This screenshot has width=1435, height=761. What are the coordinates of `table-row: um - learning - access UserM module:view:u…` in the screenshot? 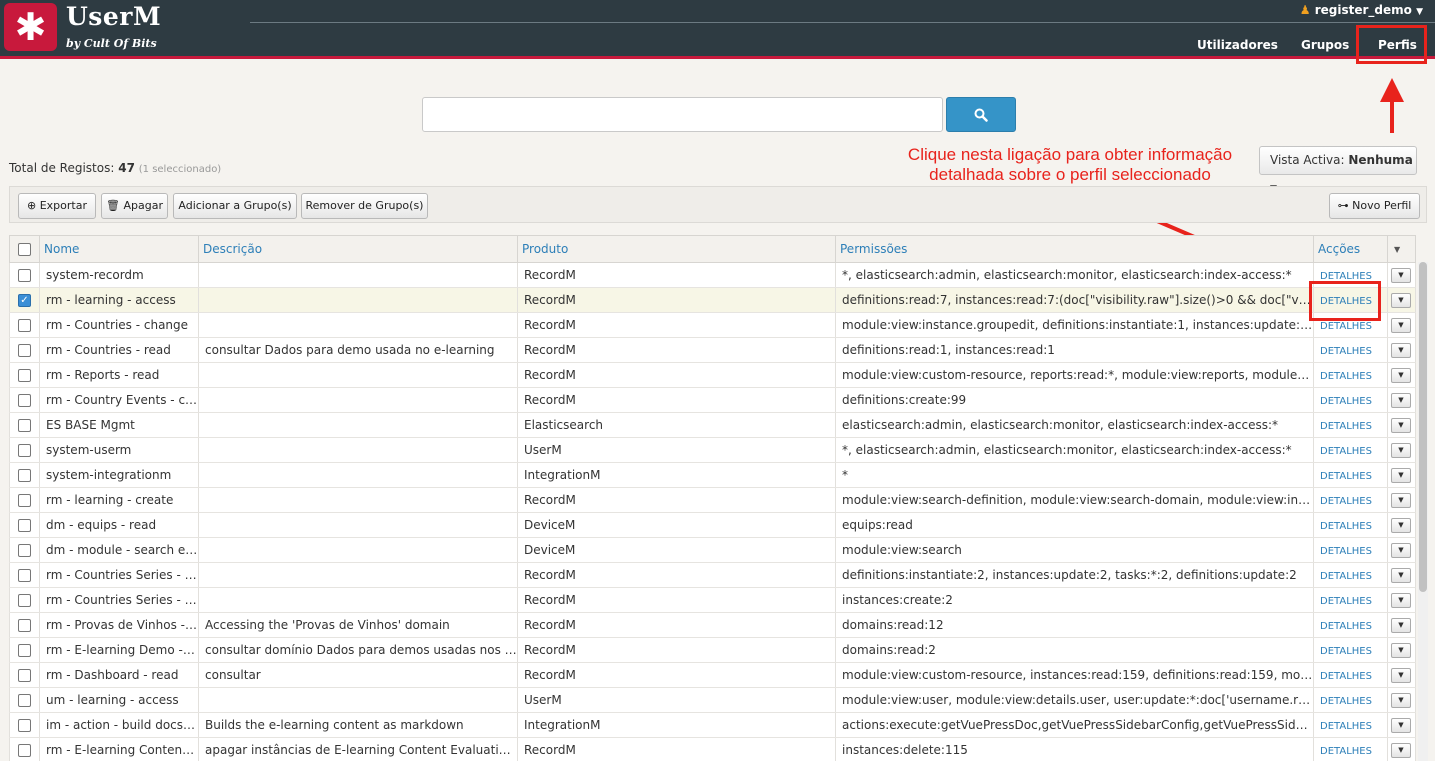 It's located at (712, 700).